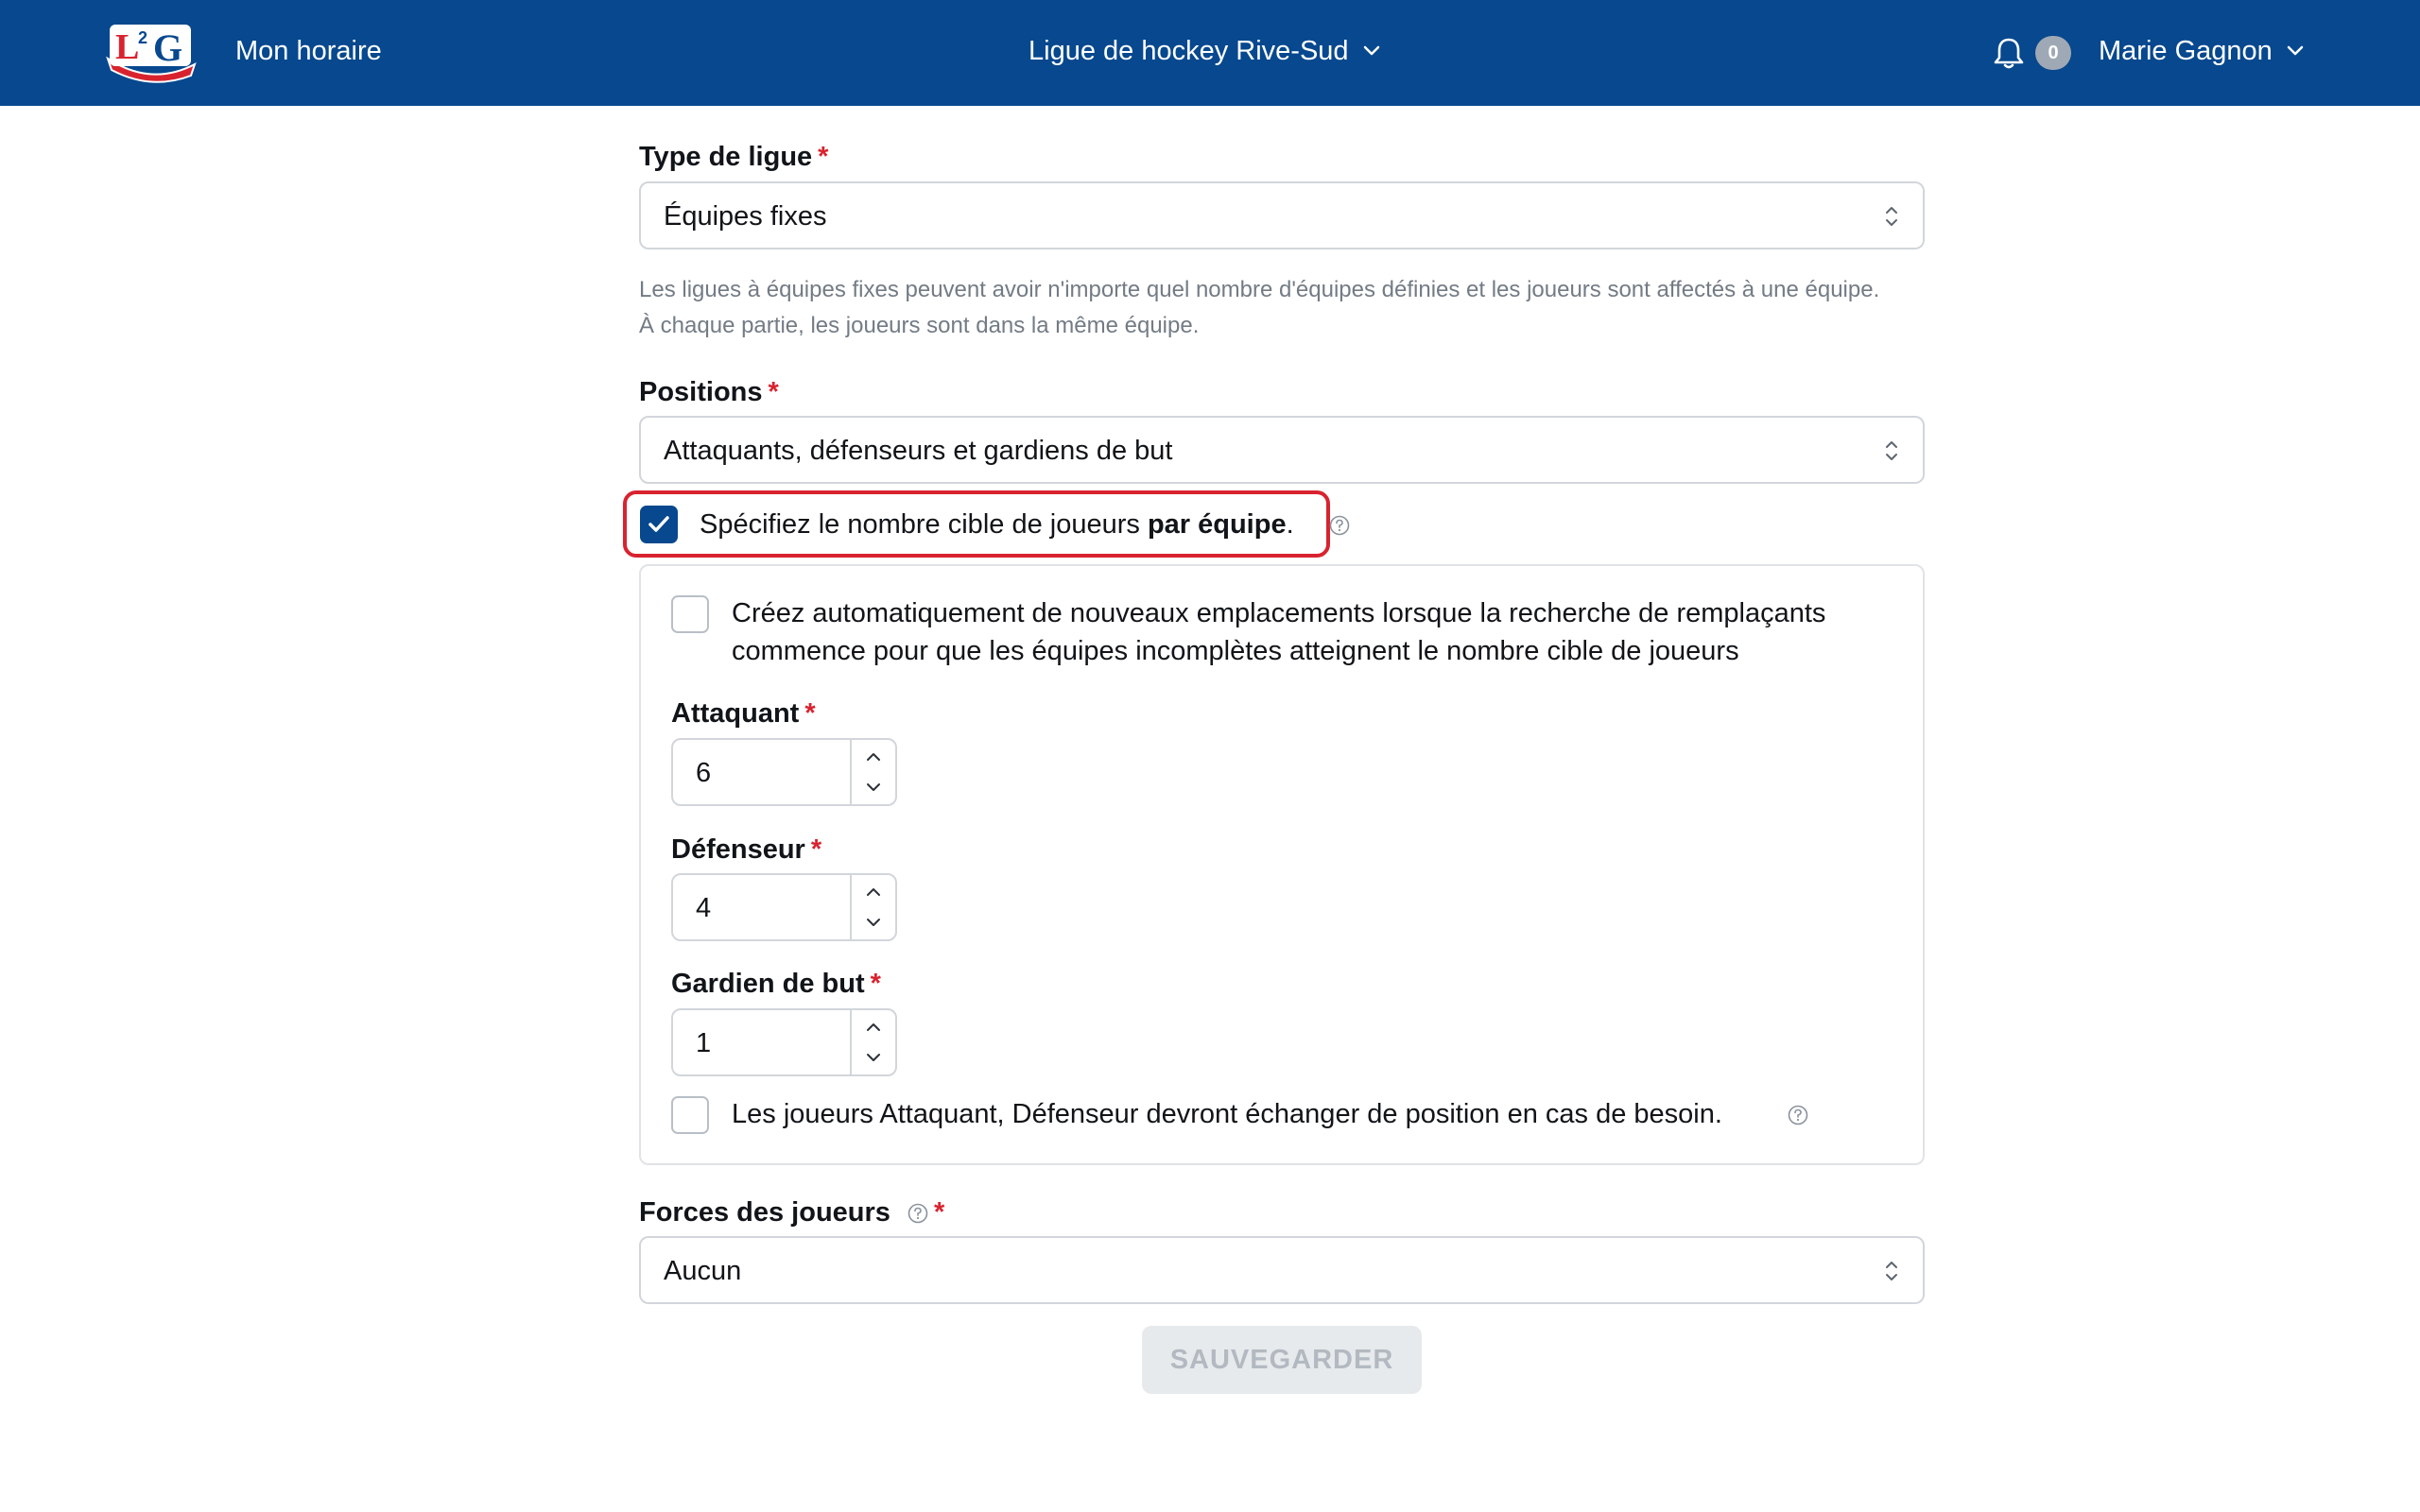 This screenshot has height=1512, width=2420. I want to click on target-per-team-checkbox, so click(659, 524).